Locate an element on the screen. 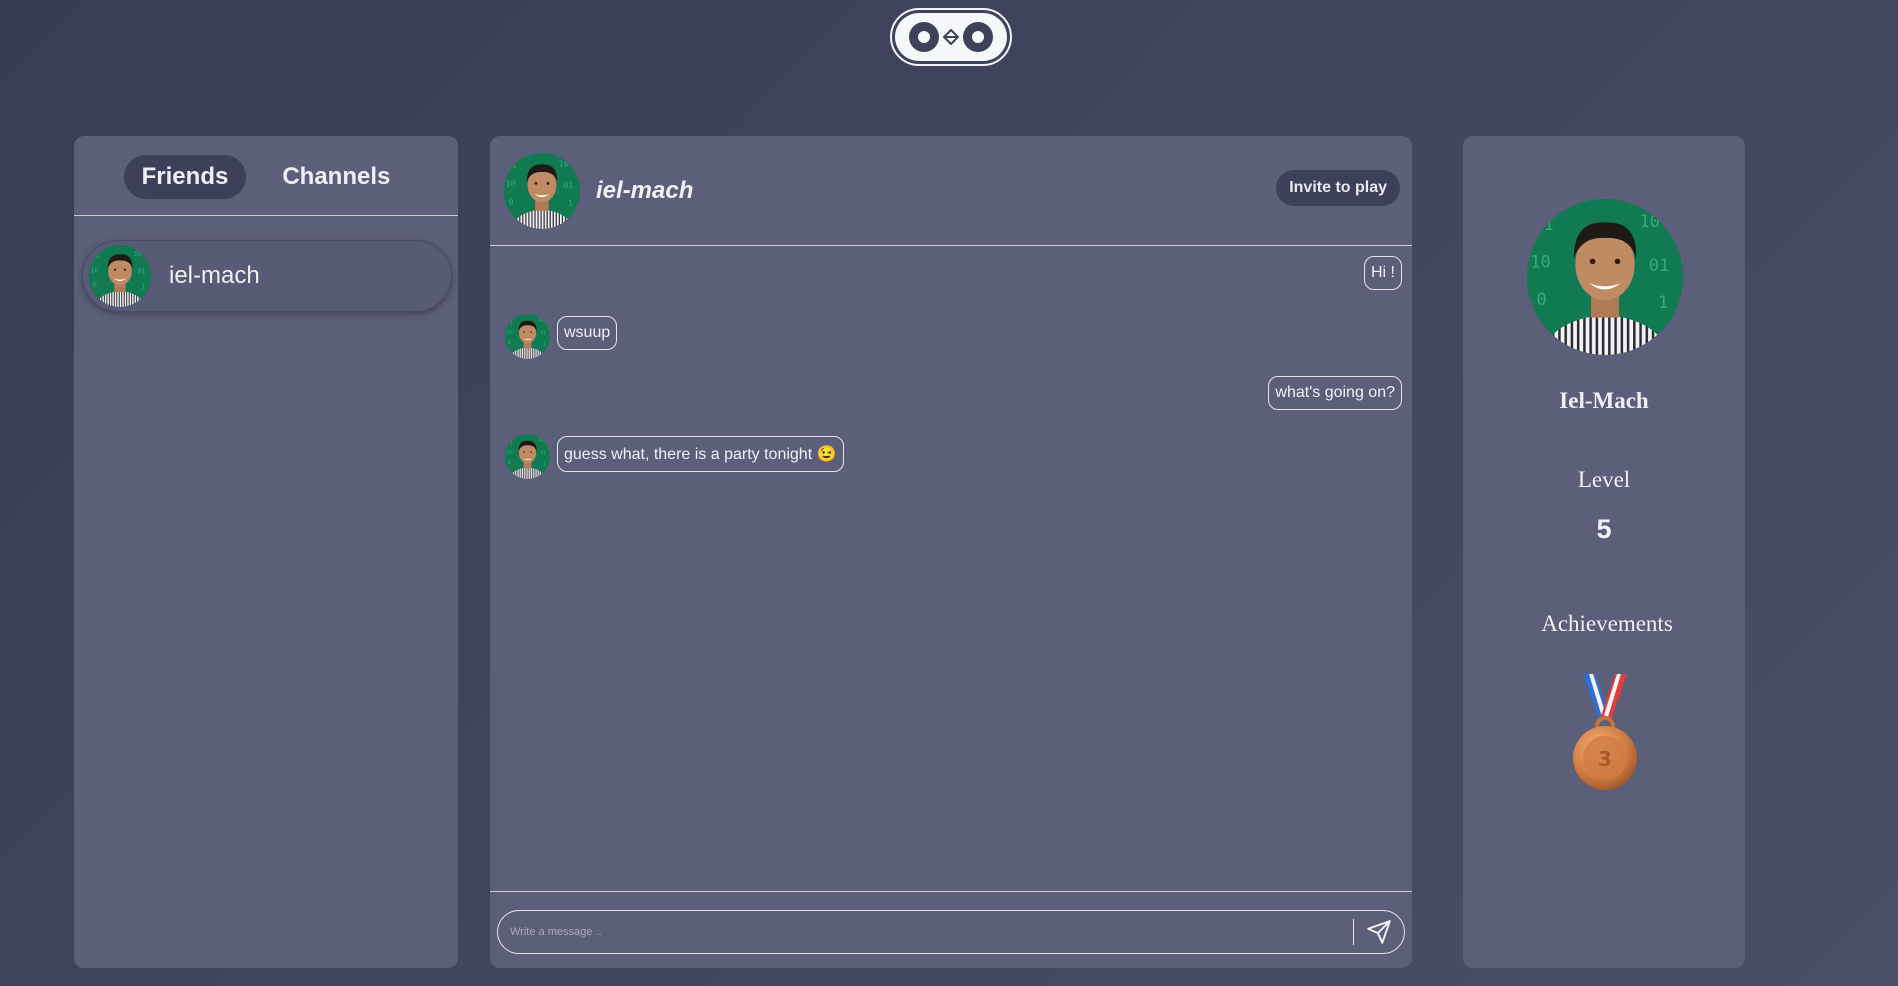 The height and width of the screenshot is (986, 1898). message-bubble-received: guess what, there is a party tonight 😉 is located at coordinates (700, 454).